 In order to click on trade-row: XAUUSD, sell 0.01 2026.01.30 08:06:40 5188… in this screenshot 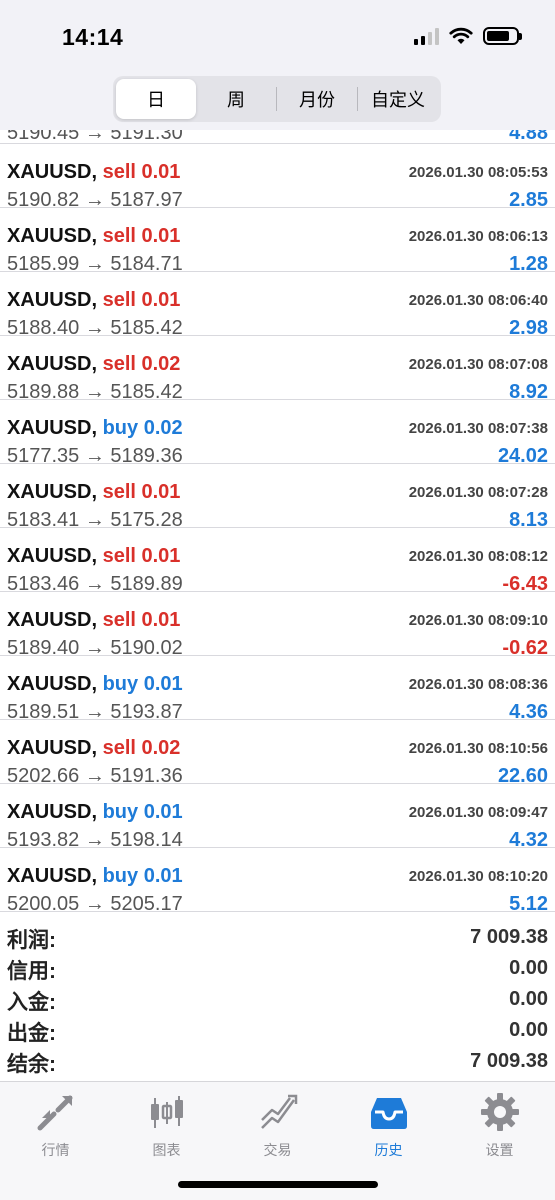, I will do `click(277, 305)`.